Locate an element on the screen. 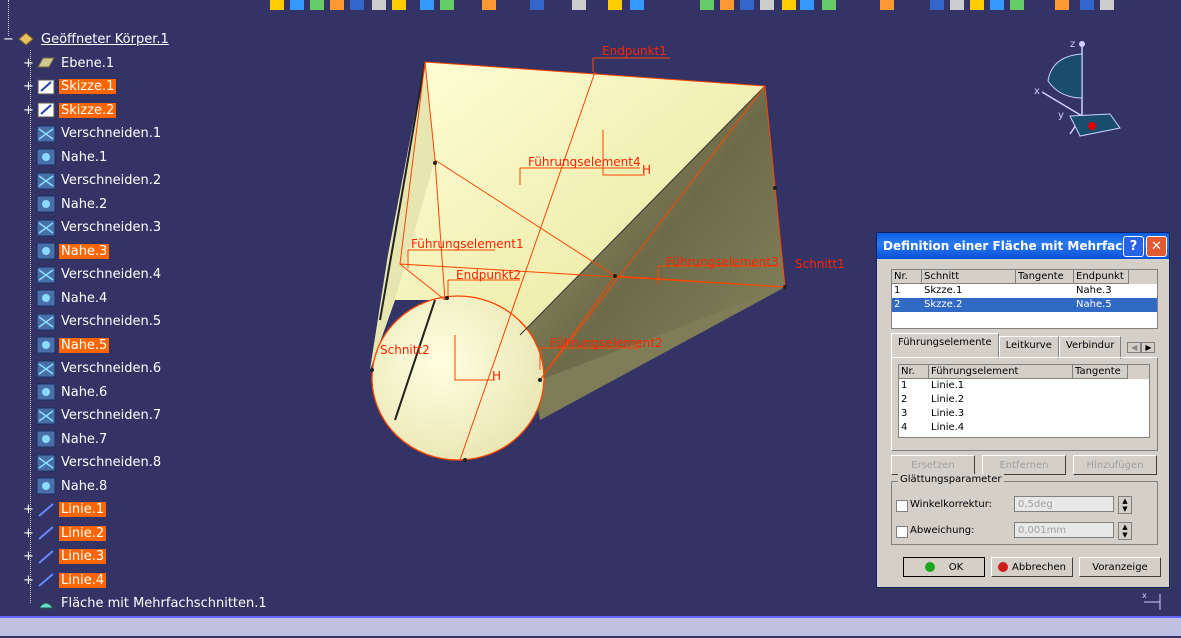  tab-scroll-left-icon: ◀ is located at coordinates (1134, 347).